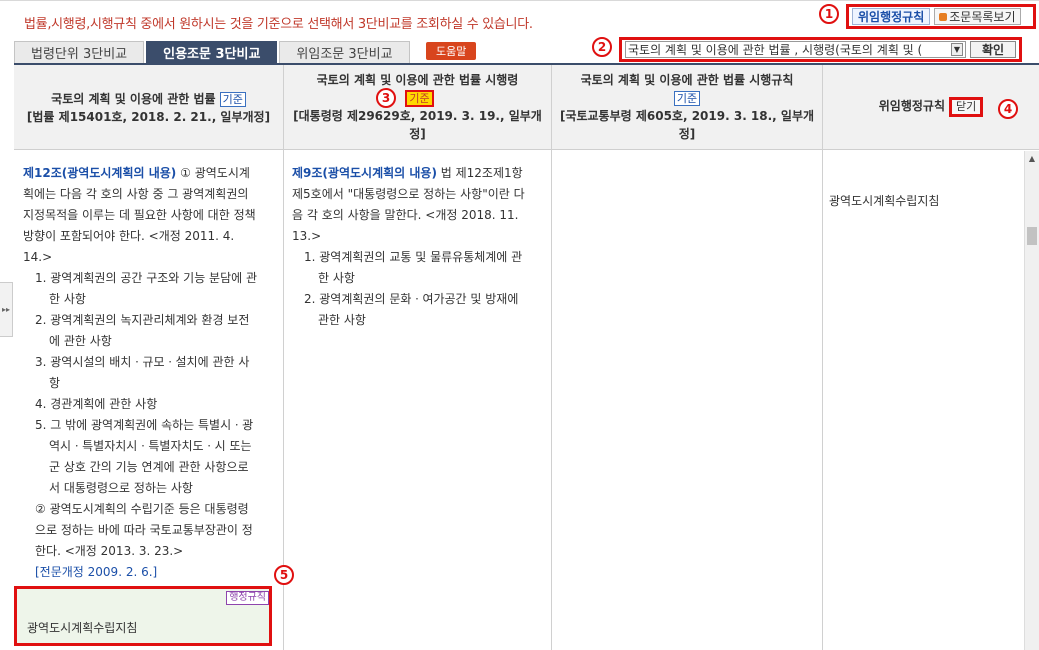 The width and height of the screenshot is (1039, 650). Describe the element at coordinates (411, 309) in the screenshot. I see `list-item: 2. 광역계획권의 문화ㆍ여가공간 및 방재에 관한 사항` at that location.